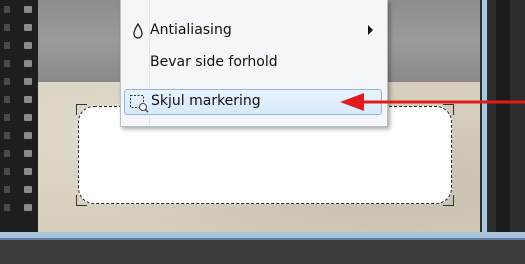  I want to click on droplet-icon, so click(138, 31).